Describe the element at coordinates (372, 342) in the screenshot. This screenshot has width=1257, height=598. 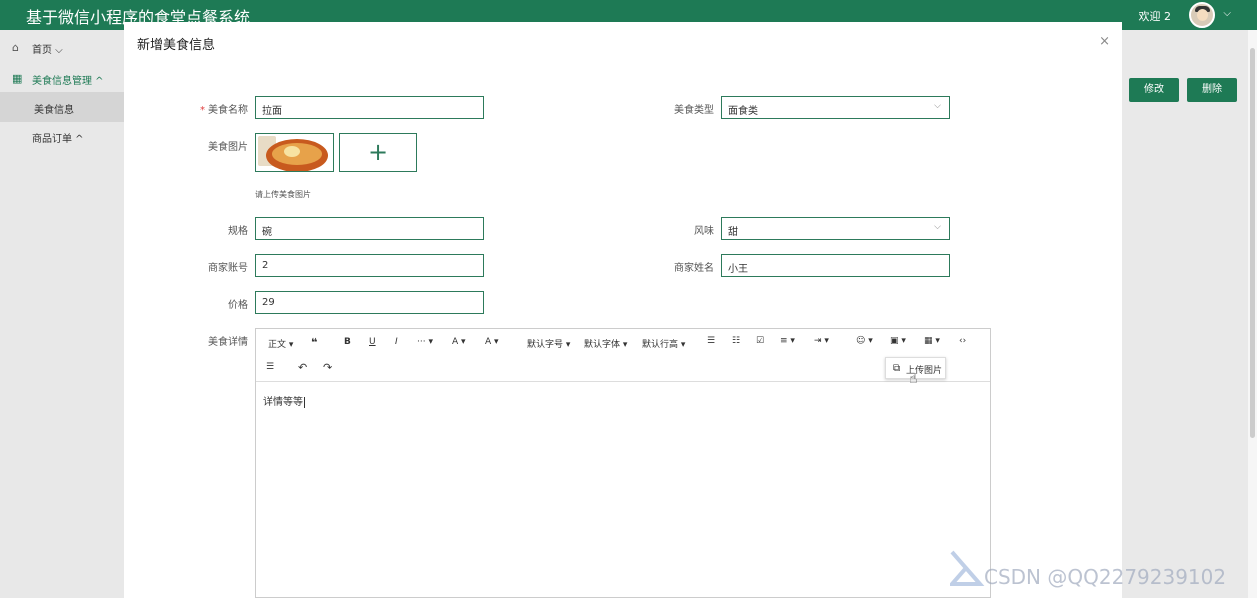
I see `underline-icon: U` at that location.